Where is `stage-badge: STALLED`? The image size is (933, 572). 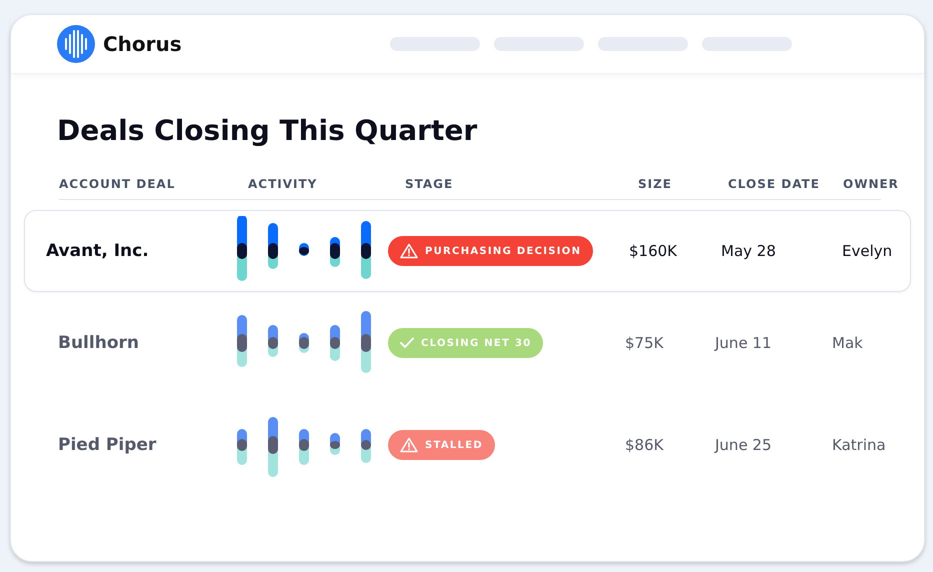
stage-badge: STALLED is located at coordinates (441, 445).